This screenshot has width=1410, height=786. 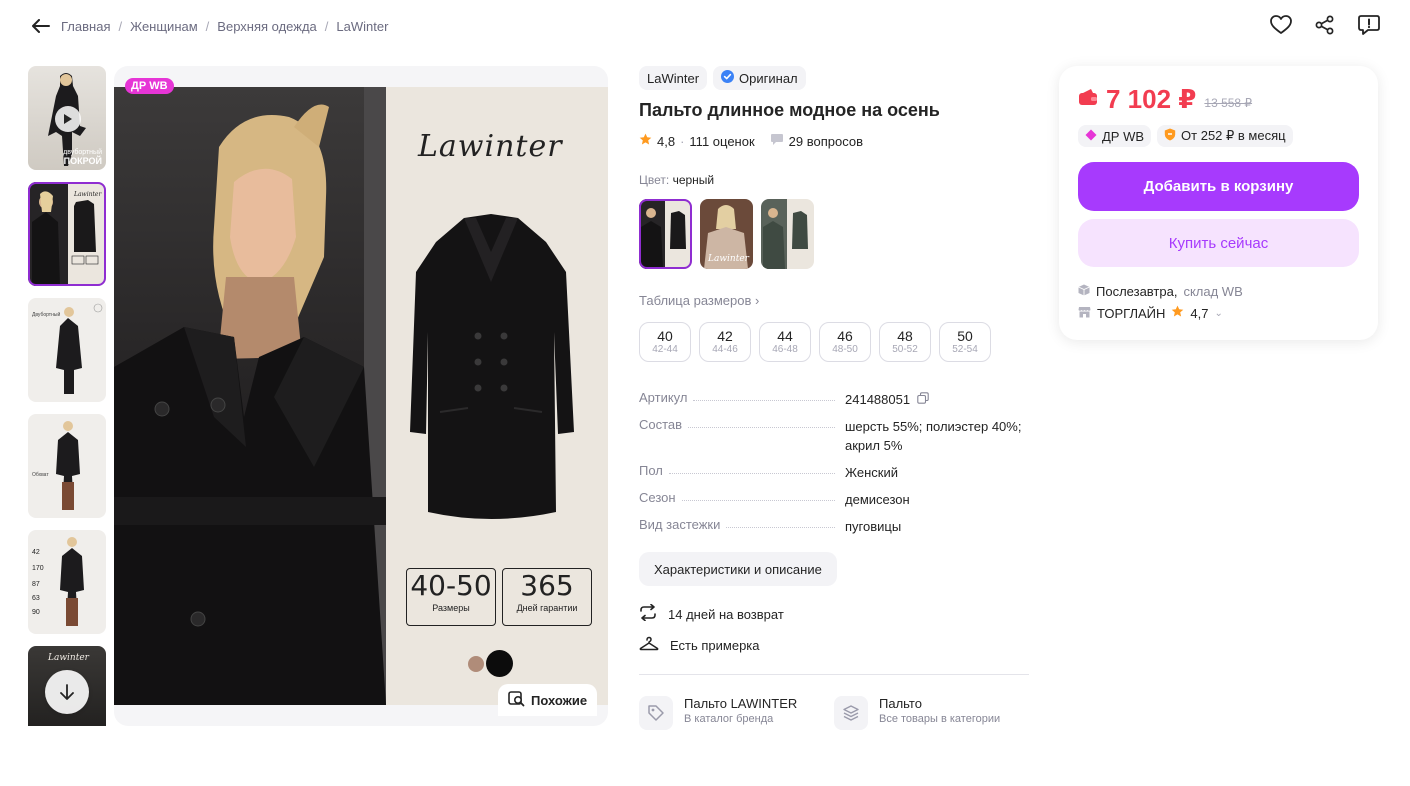 I want to click on diamond-icon, so click(x=1091, y=136).